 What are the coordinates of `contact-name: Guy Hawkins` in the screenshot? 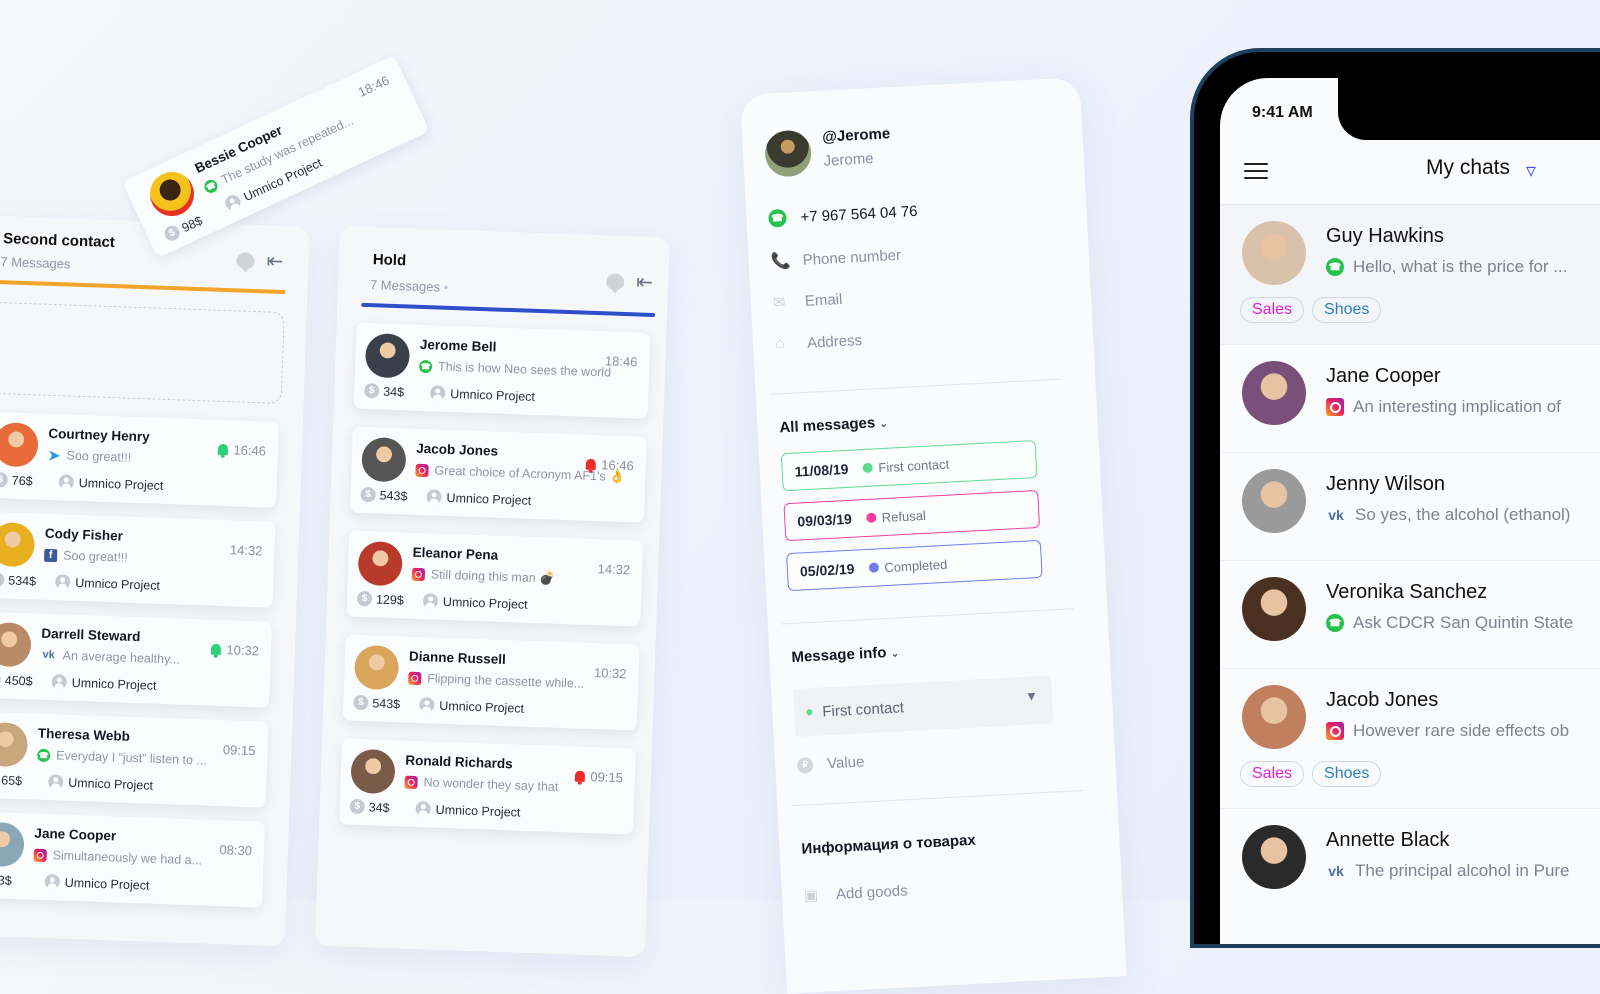 It's located at (1385, 236).